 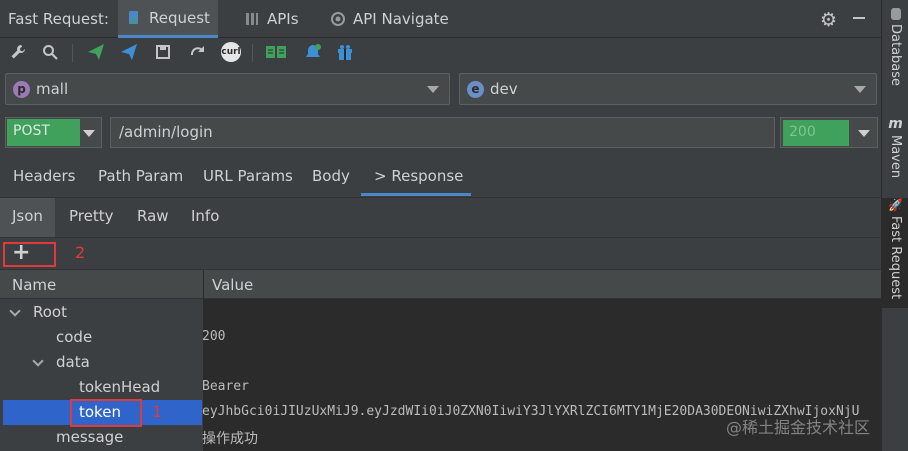 What do you see at coordinates (475, 89) in the screenshot?
I see `environment-badge-icon: e` at bounding box center [475, 89].